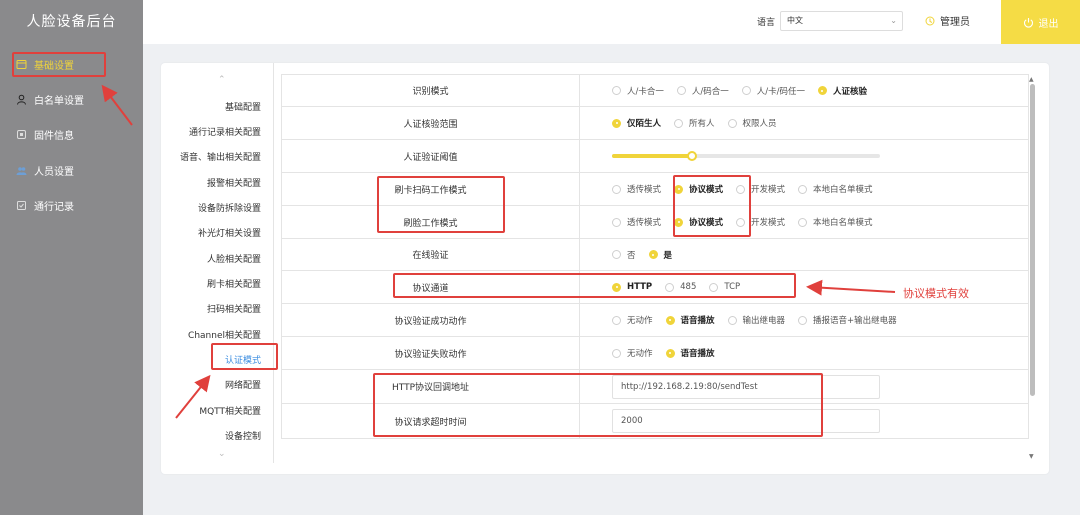  I want to click on slider-field, so click(746, 156).